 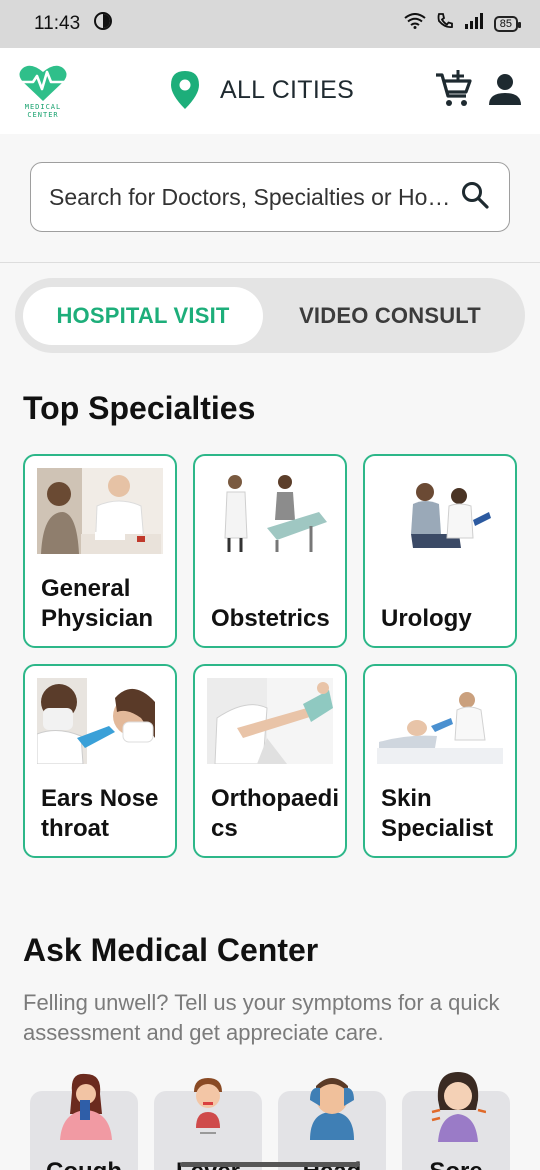 What do you see at coordinates (437, 813) in the screenshot?
I see `specialty-label: Skin Specialist` at bounding box center [437, 813].